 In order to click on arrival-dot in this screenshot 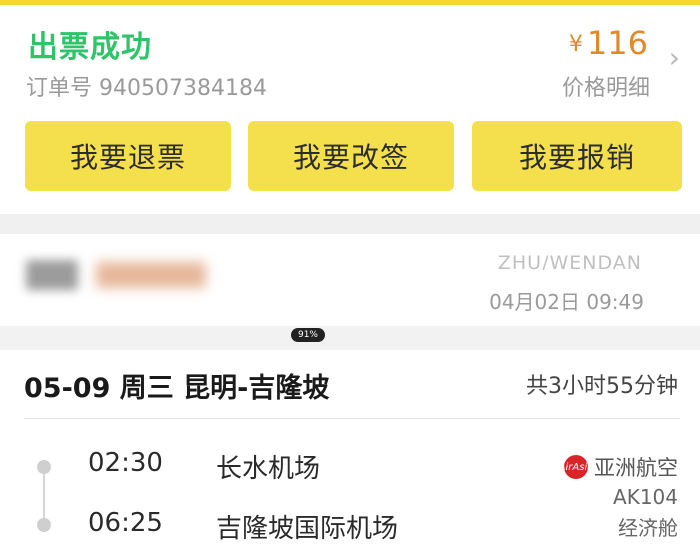, I will do `click(44, 525)`.